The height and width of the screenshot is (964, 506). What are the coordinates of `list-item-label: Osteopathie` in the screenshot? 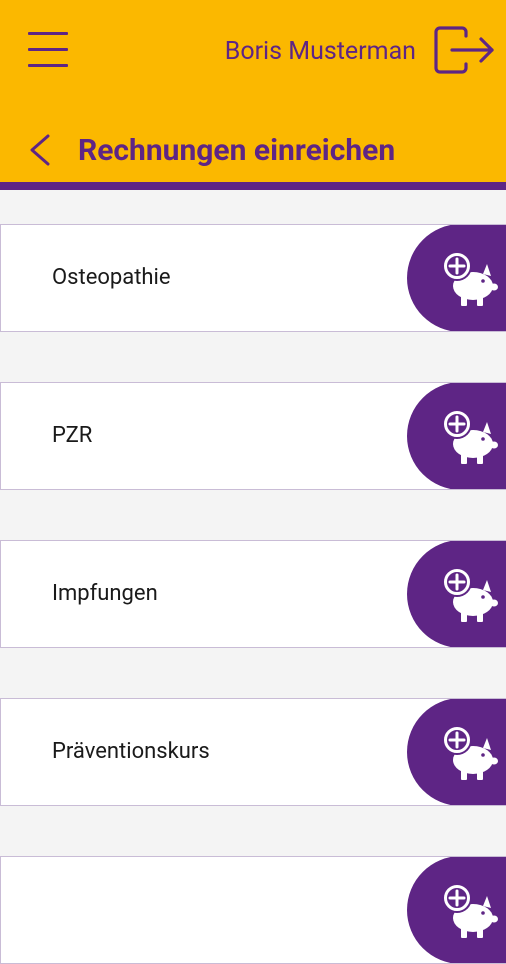 It's located at (111, 277).